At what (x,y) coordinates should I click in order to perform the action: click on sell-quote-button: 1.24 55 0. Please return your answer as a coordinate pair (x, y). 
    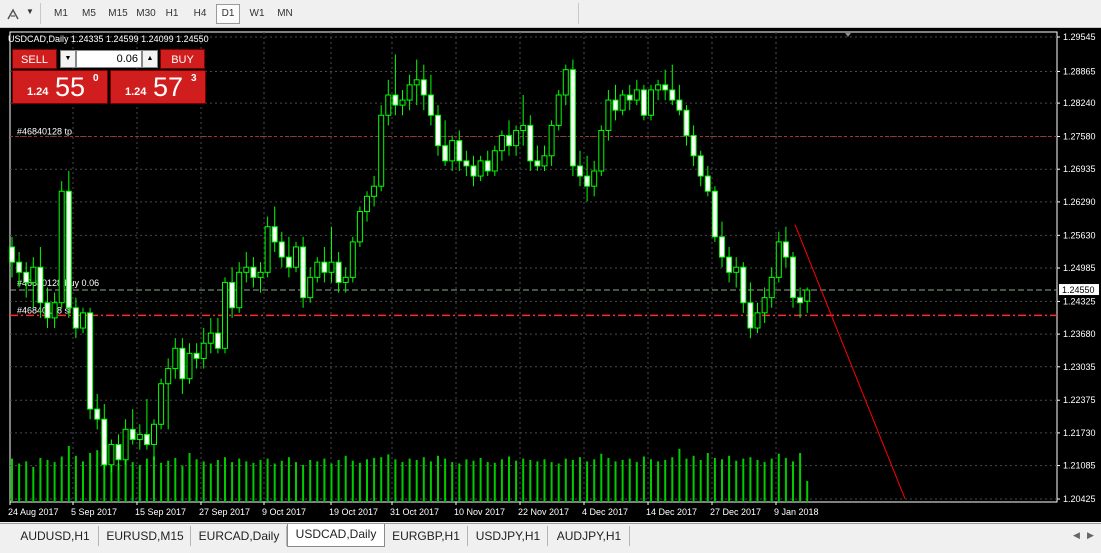
    Looking at the image, I should click on (60, 87).